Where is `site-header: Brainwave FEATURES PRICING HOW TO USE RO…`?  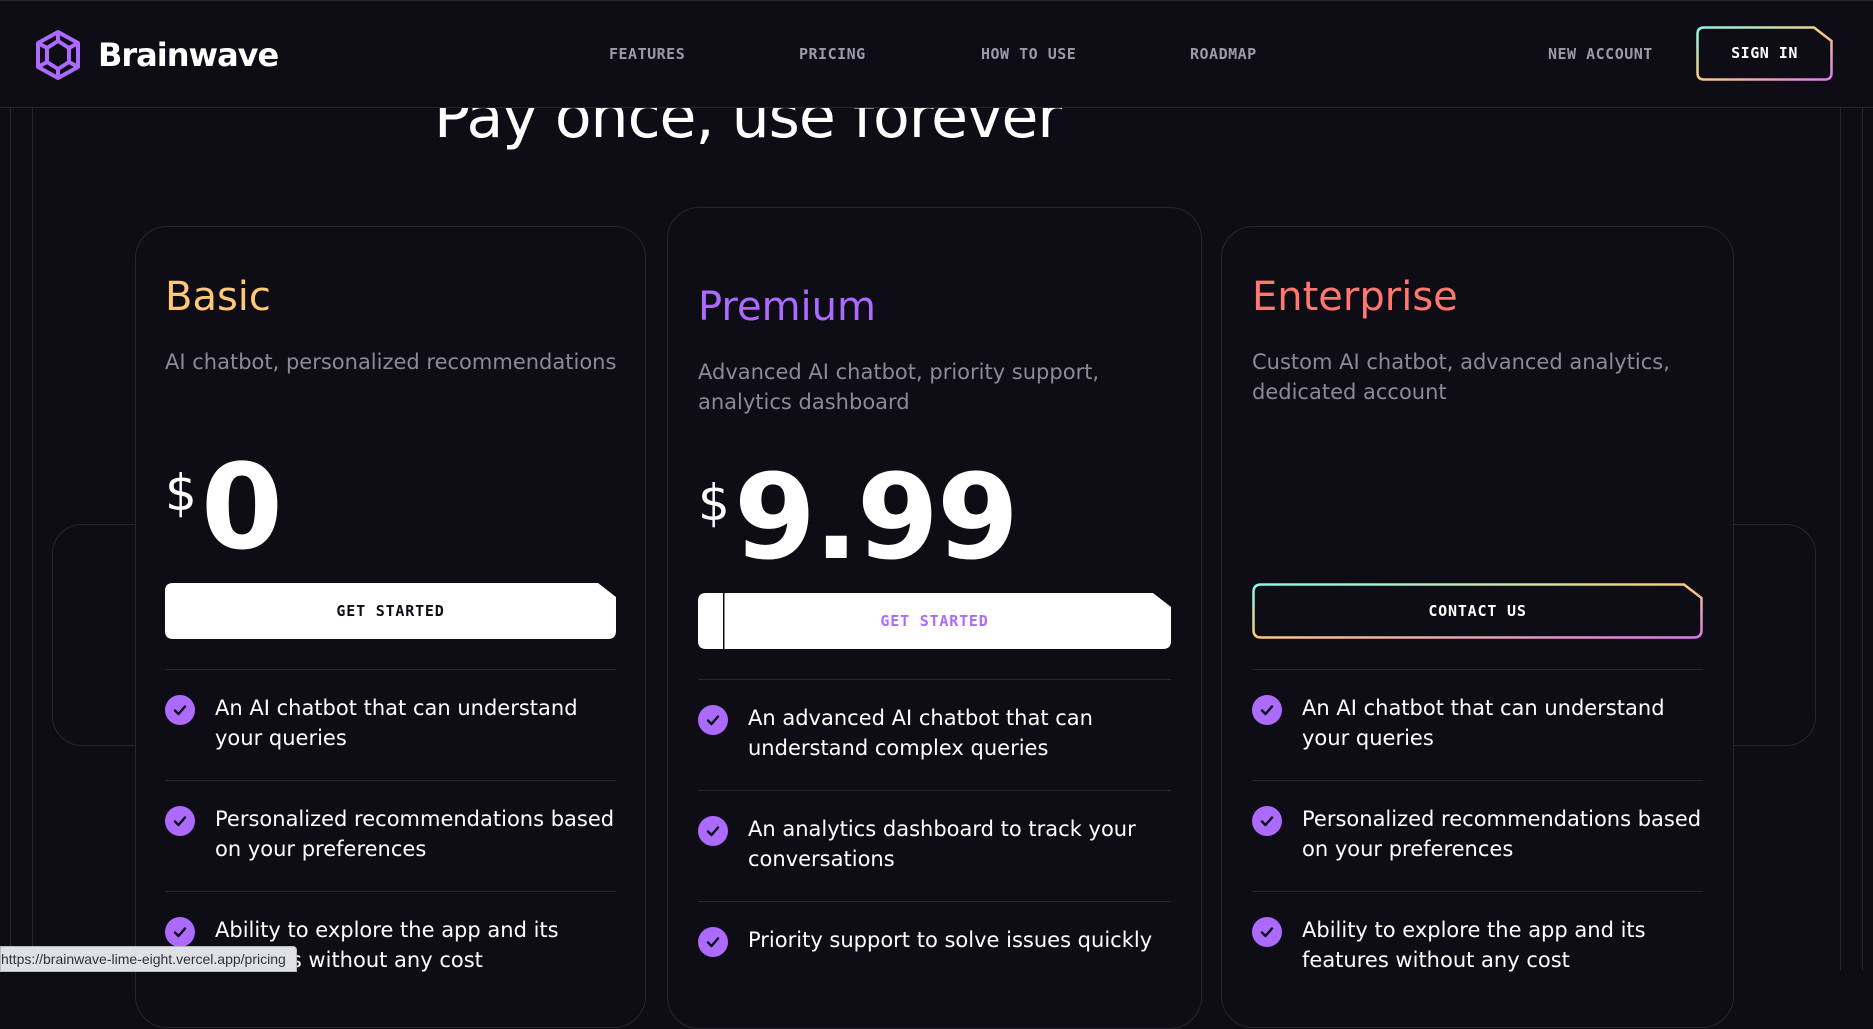
site-header: Brainwave FEATURES PRICING HOW TO USE RO… is located at coordinates (936, 54).